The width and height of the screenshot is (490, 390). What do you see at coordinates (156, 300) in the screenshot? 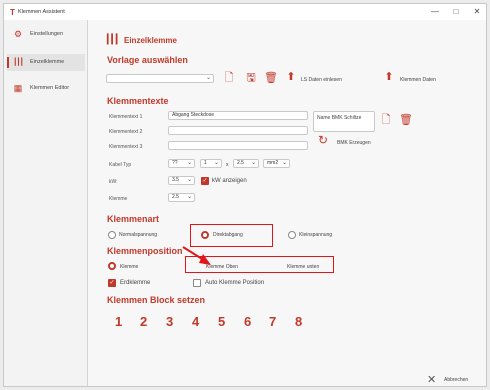
I see `section-title-block: Klemmen Block setzen` at bounding box center [156, 300].